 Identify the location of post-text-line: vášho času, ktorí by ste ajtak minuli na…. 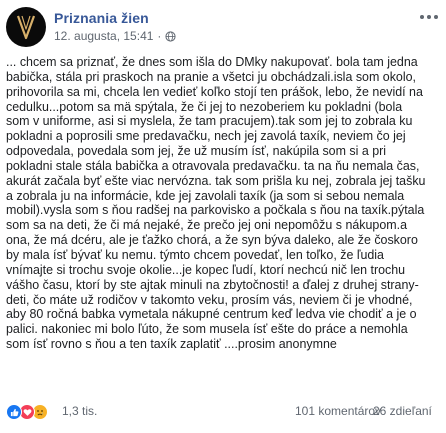
(212, 284).